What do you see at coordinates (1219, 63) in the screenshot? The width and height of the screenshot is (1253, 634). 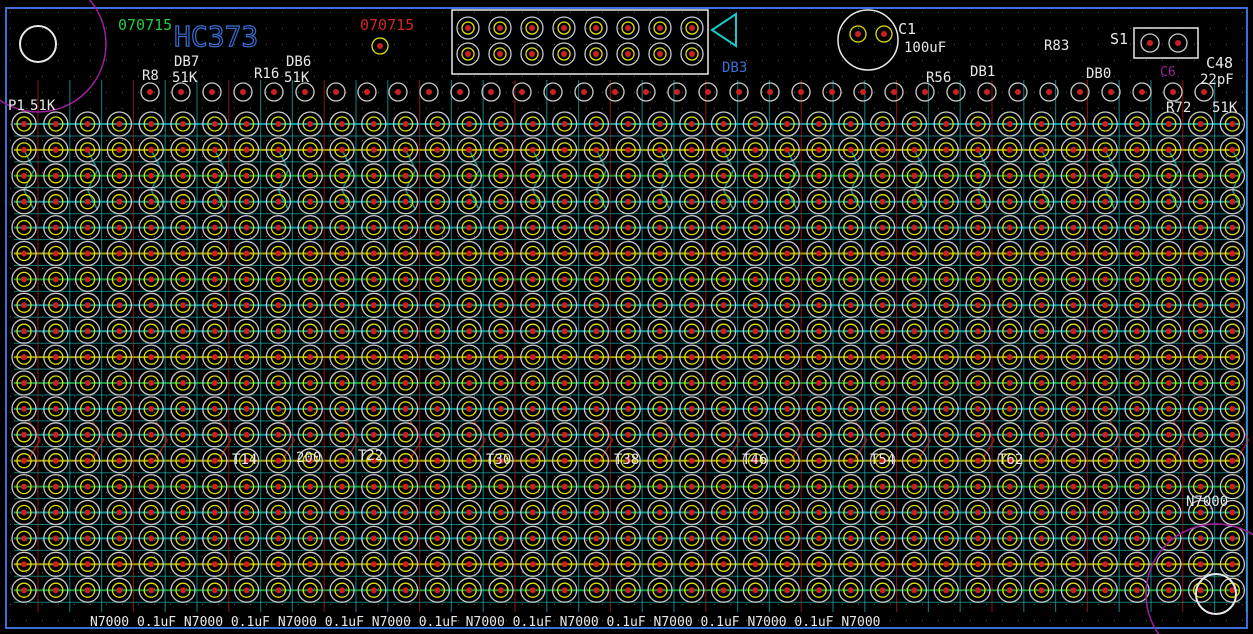 I see `label-c48: C48` at bounding box center [1219, 63].